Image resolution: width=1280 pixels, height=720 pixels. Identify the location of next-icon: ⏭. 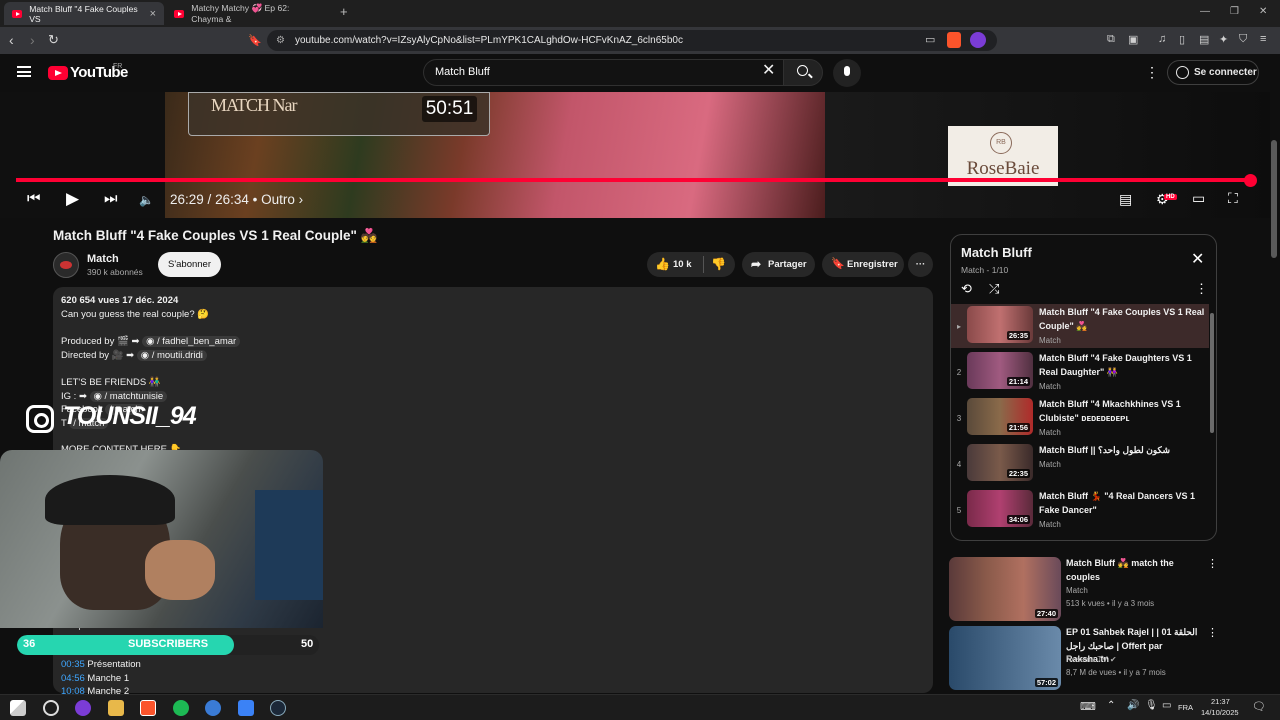
(111, 198).